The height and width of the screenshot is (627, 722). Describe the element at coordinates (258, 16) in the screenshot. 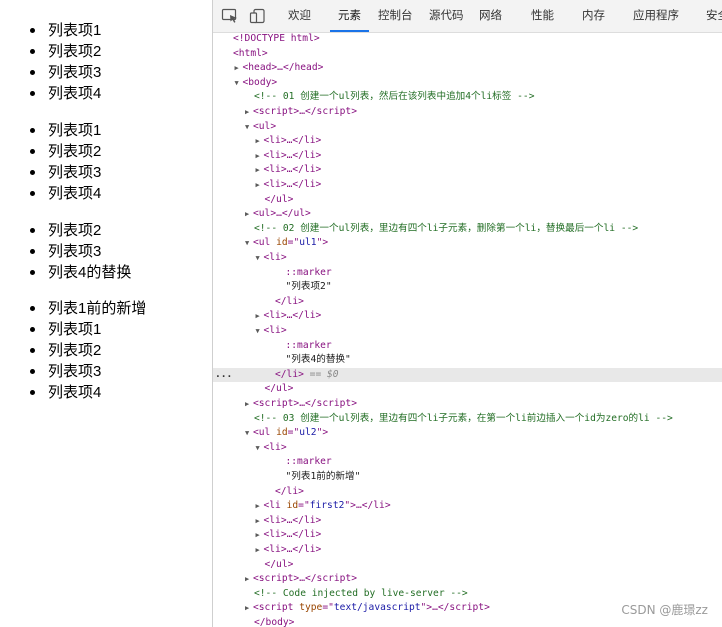

I see `device-toolbar-icon` at that location.